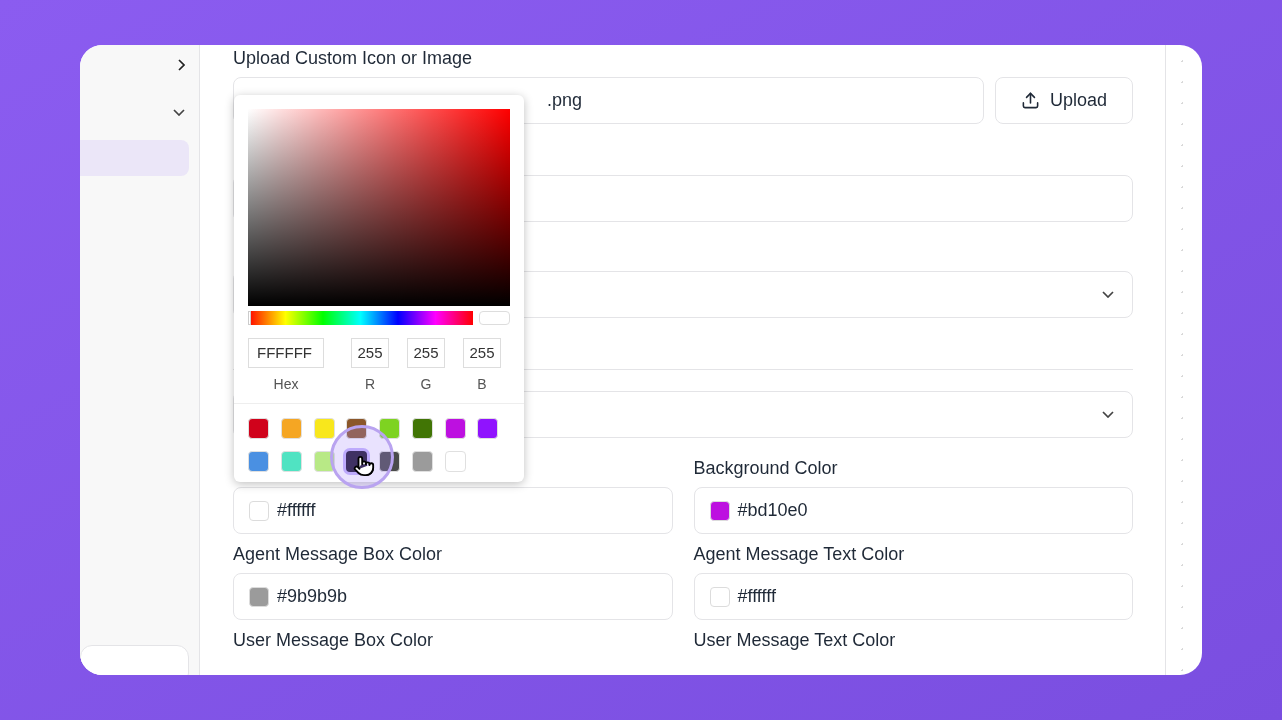 This screenshot has height=720, width=1282. Describe the element at coordinates (913, 510) in the screenshot. I see `color-field: #bd10e0` at that location.